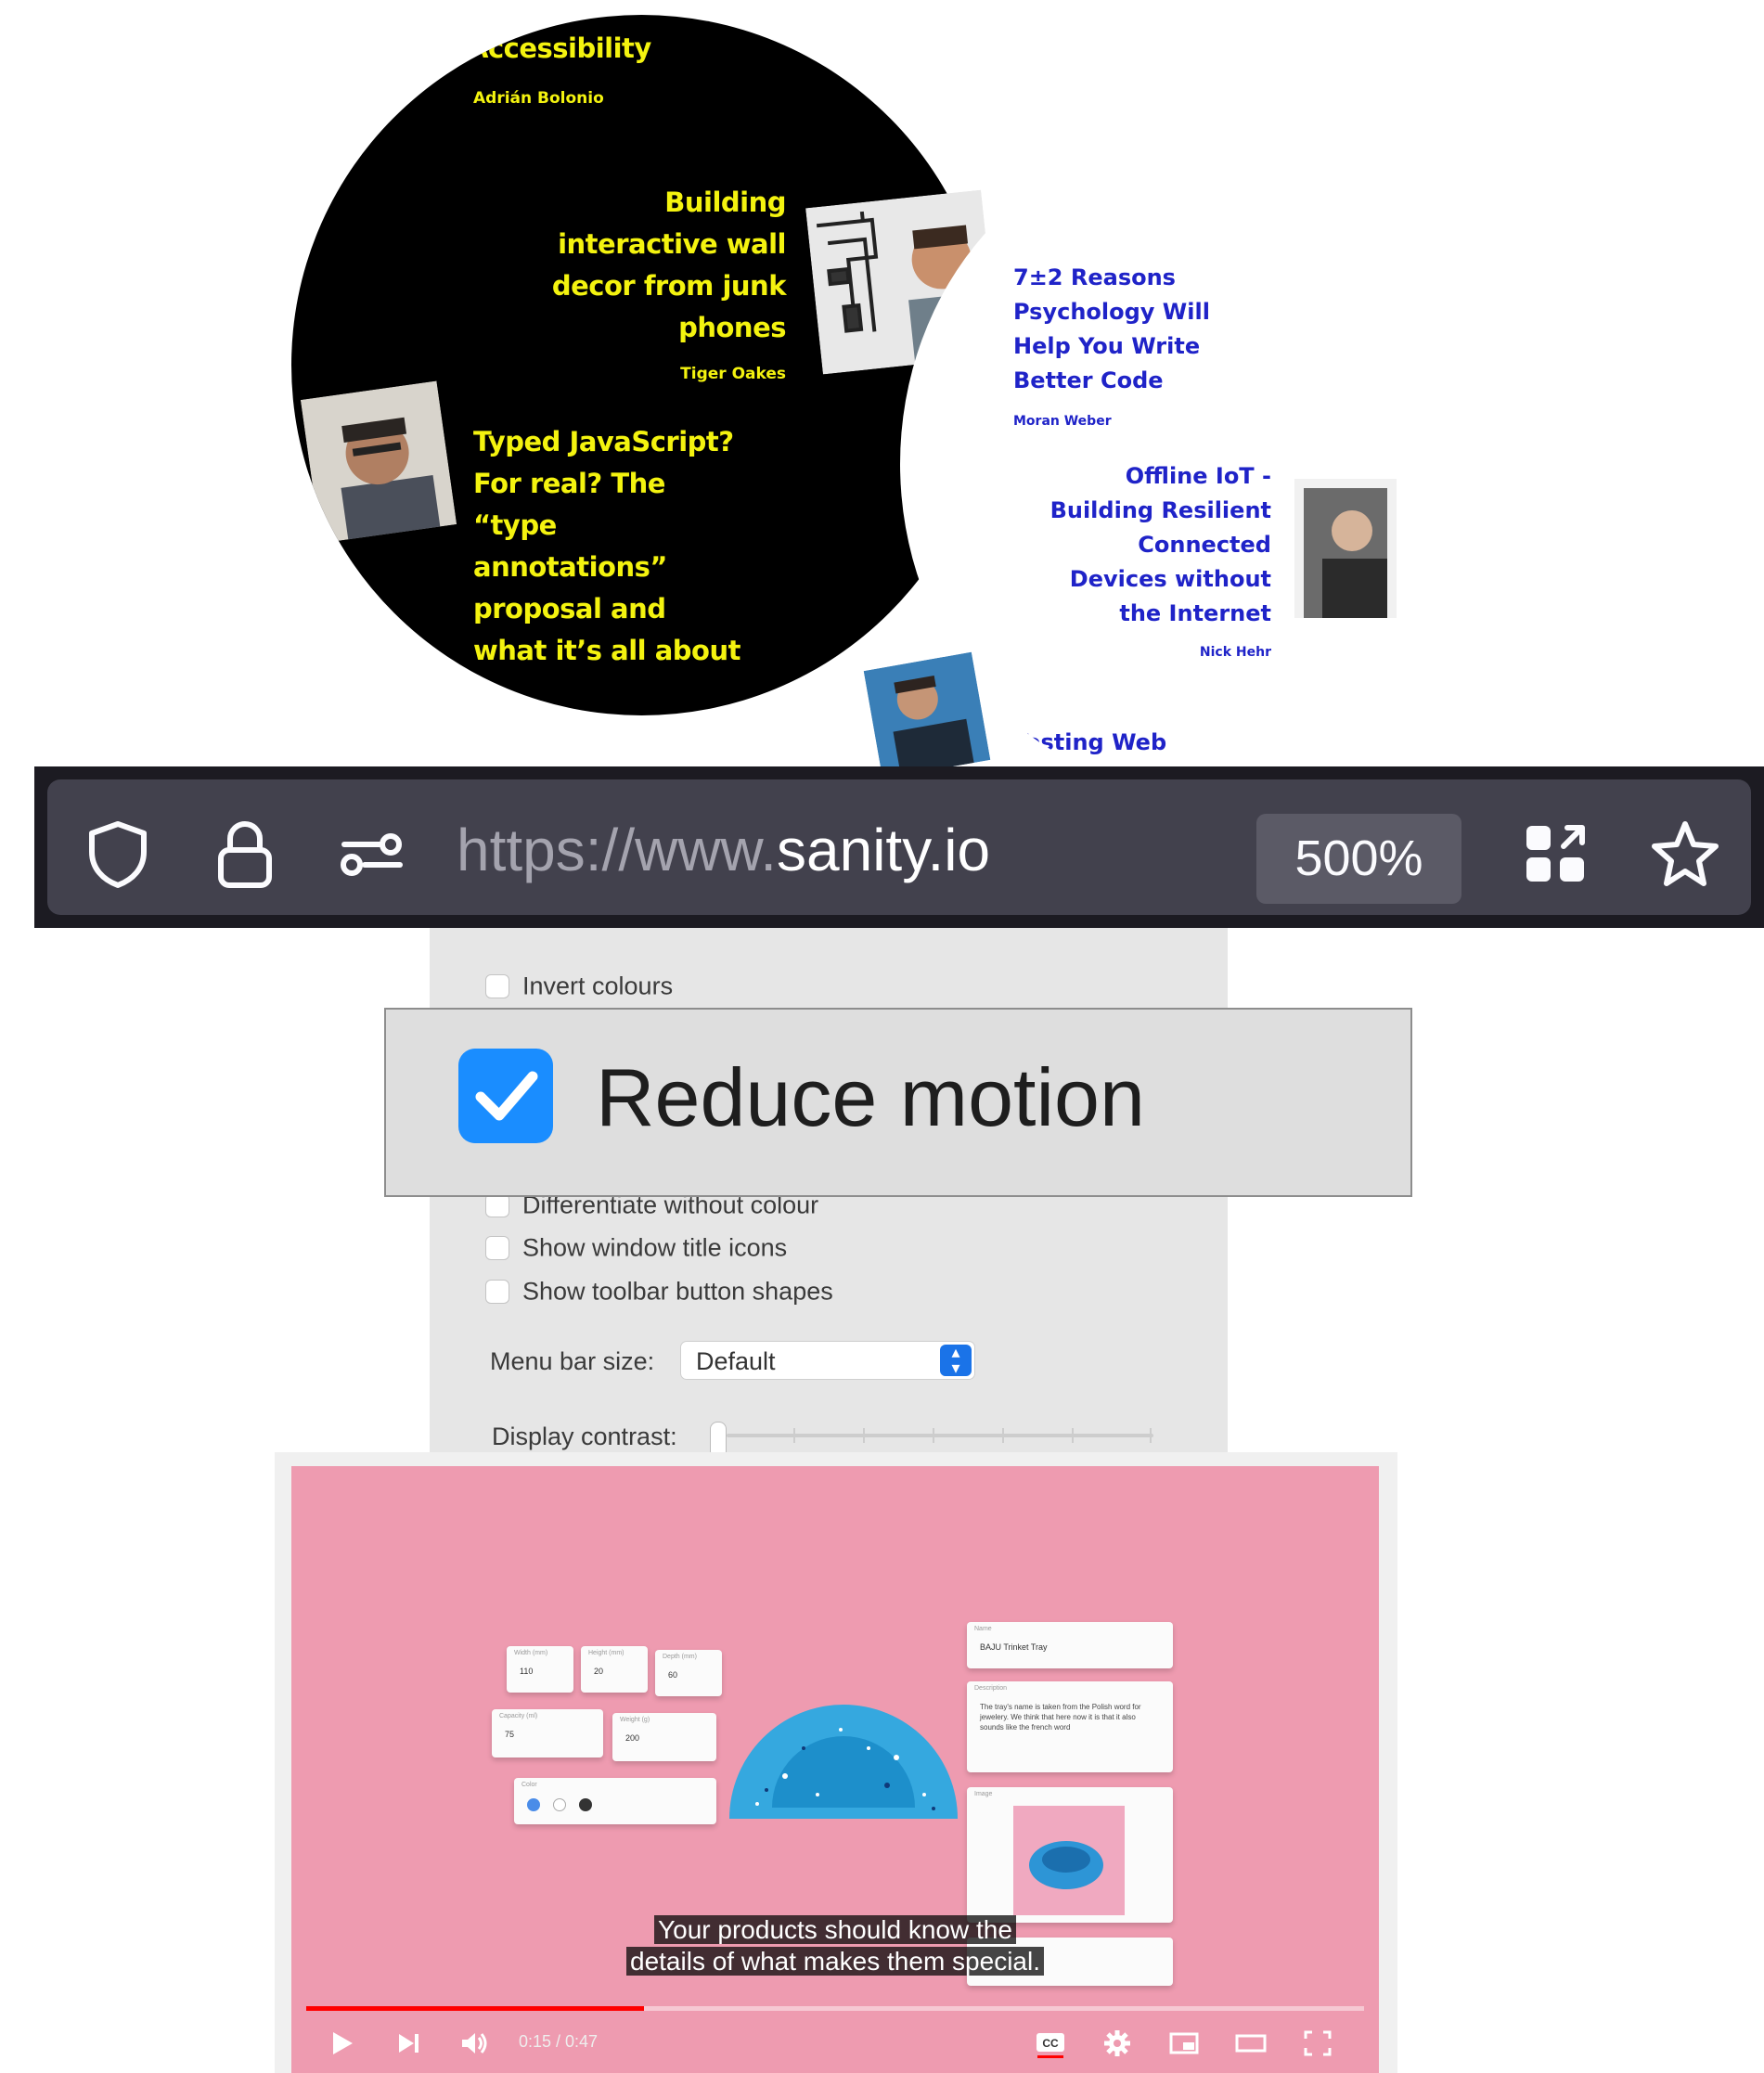  Describe the element at coordinates (617, 850) in the screenshot. I see `url-scheme: https://www.` at that location.